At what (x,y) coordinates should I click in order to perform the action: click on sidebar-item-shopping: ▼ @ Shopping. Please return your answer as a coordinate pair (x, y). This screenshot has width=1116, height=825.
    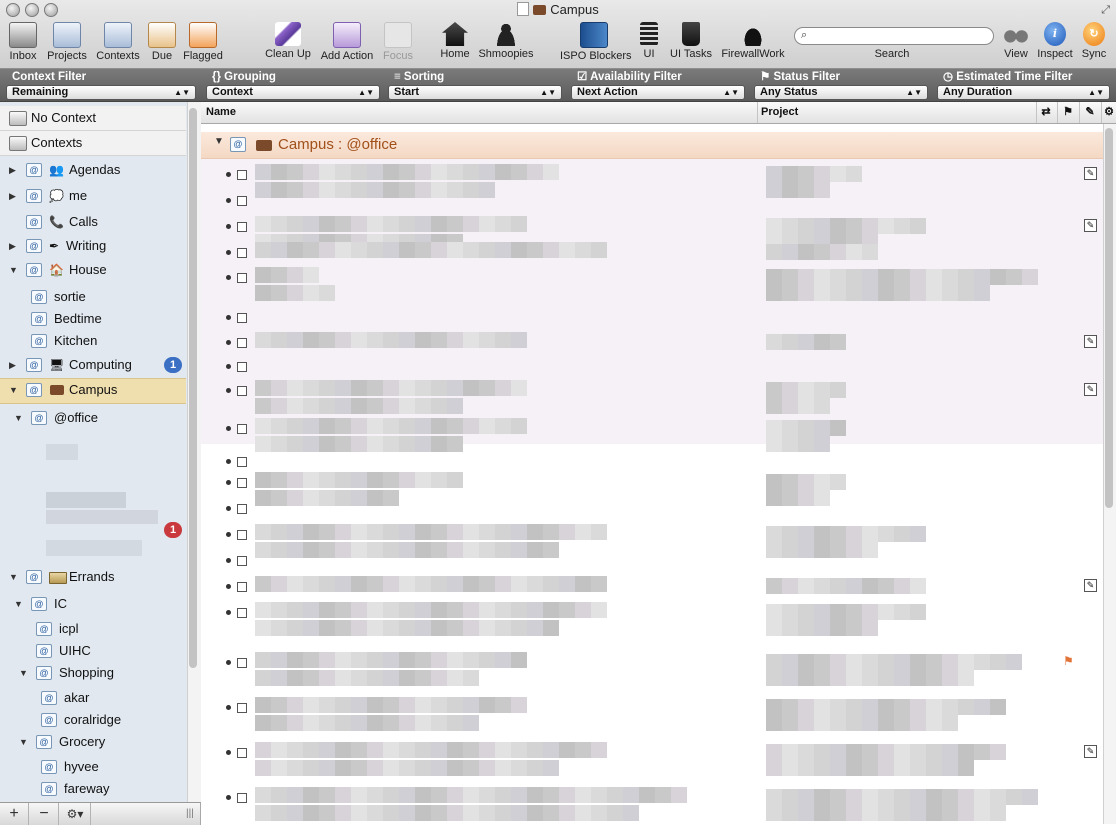
    Looking at the image, I should click on (93, 673).